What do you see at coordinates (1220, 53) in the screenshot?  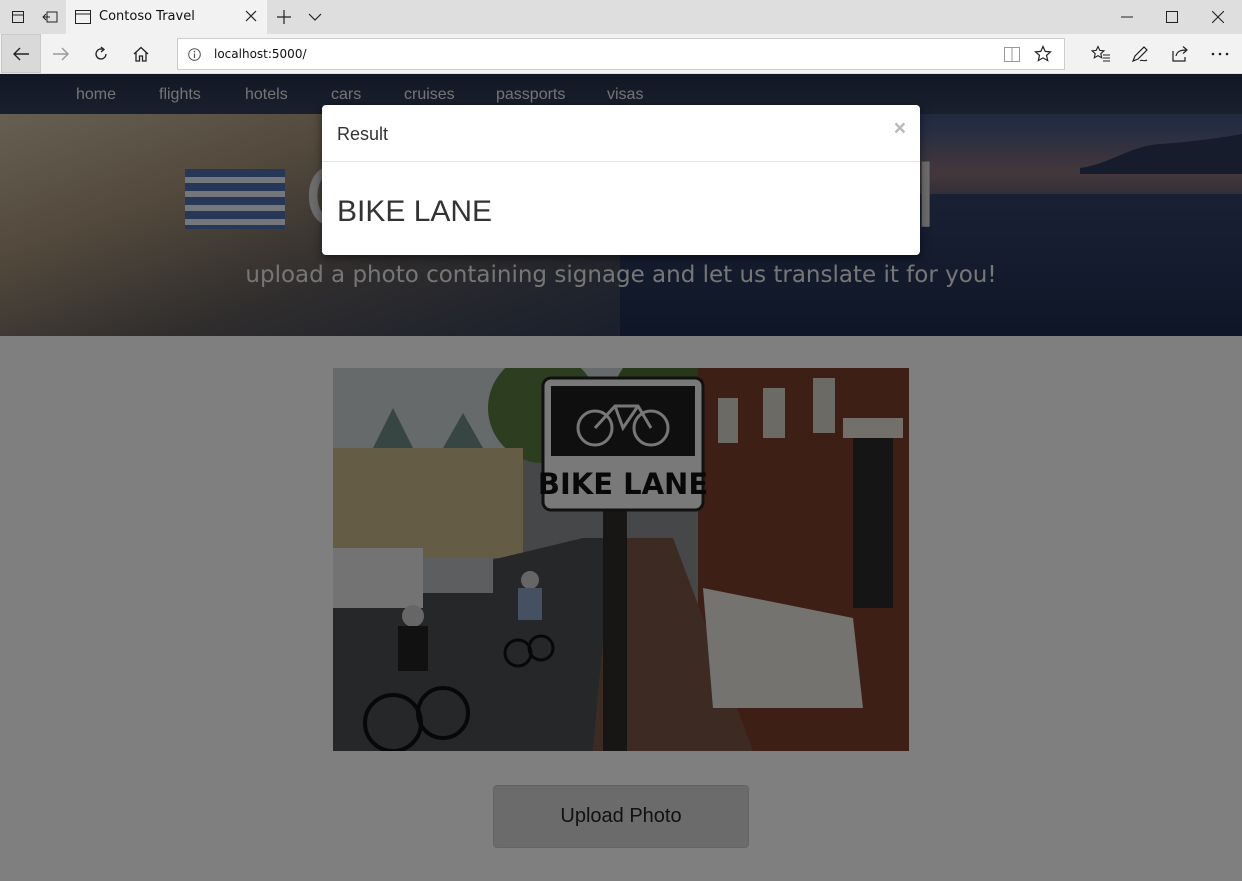 I see `more-options-icon` at bounding box center [1220, 53].